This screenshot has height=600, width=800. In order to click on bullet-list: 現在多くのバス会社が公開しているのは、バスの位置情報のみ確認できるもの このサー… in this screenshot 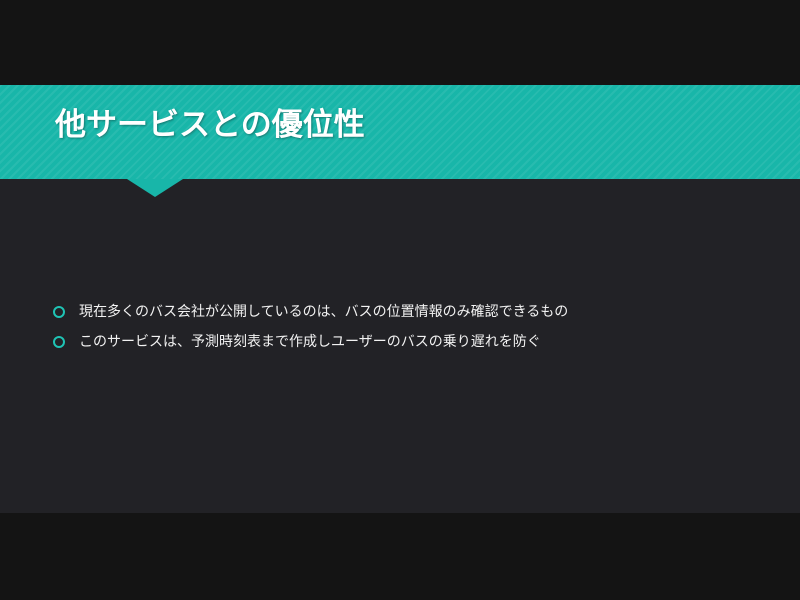, I will do `click(310, 329)`.